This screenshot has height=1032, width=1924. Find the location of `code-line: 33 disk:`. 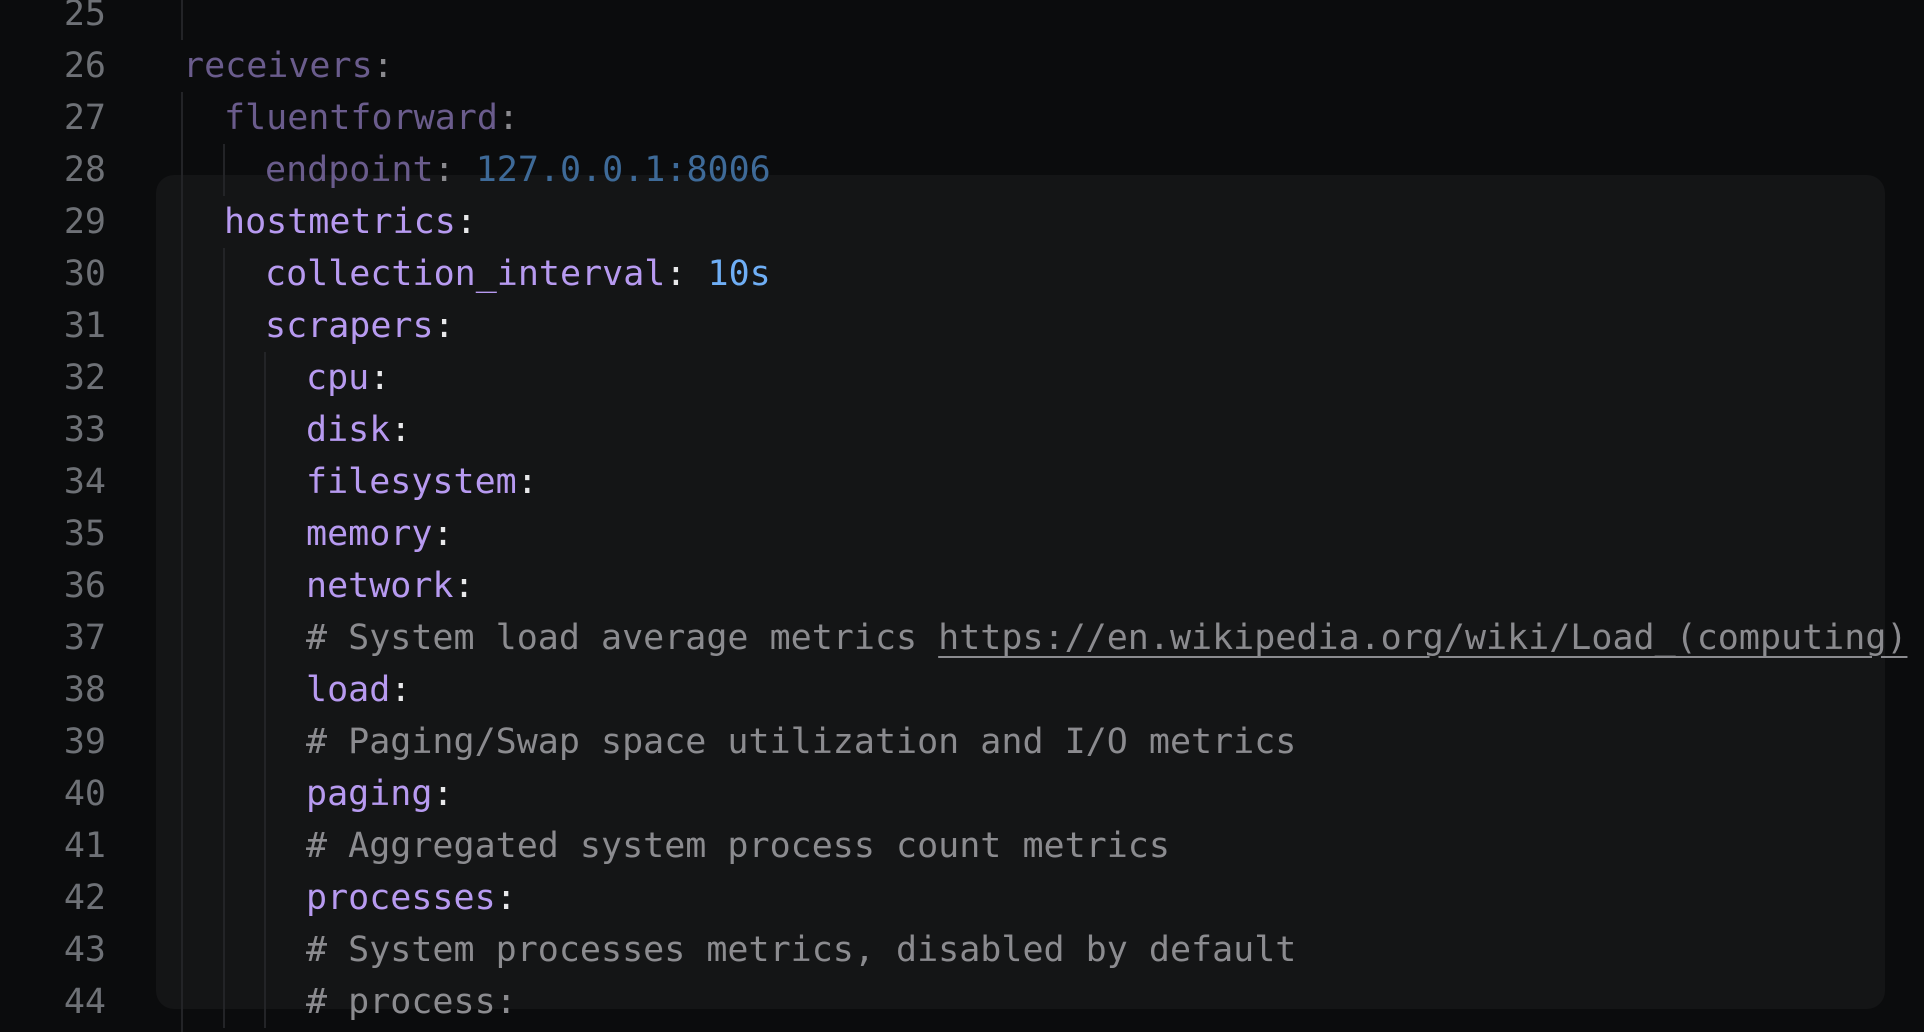

code-line: 33 disk: is located at coordinates (962, 430).